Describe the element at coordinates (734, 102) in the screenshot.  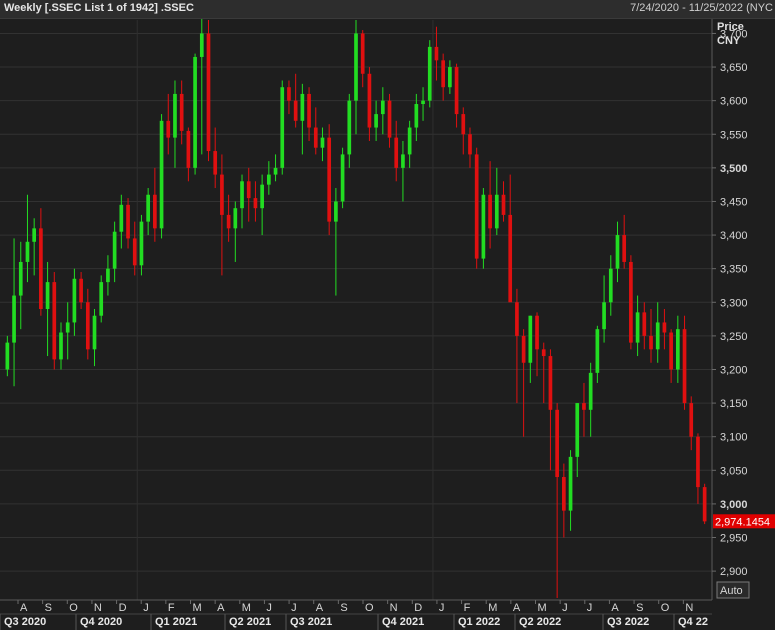
I see `y-tick-label: 3,600` at that location.